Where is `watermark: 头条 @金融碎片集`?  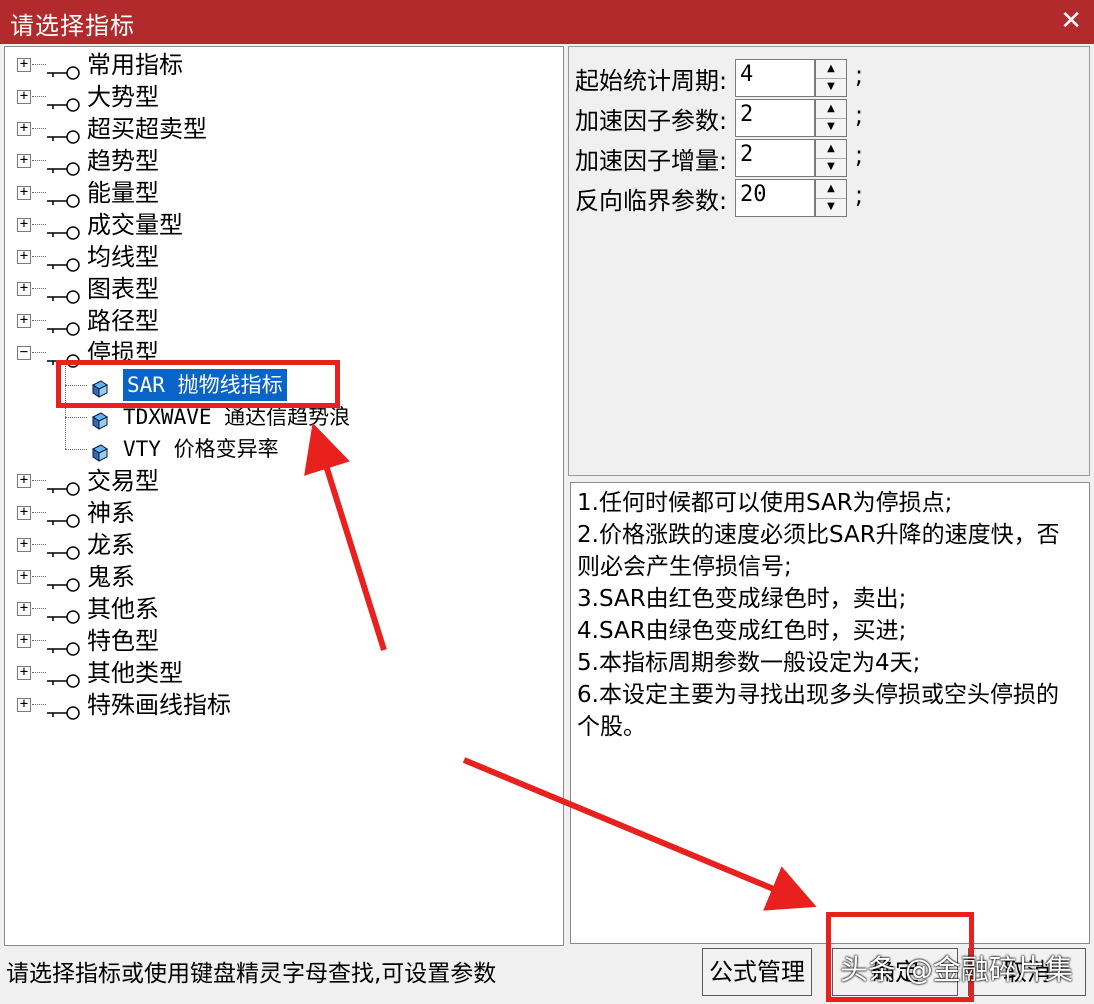 watermark: 头条 @金融碎片集 is located at coordinates (956, 969).